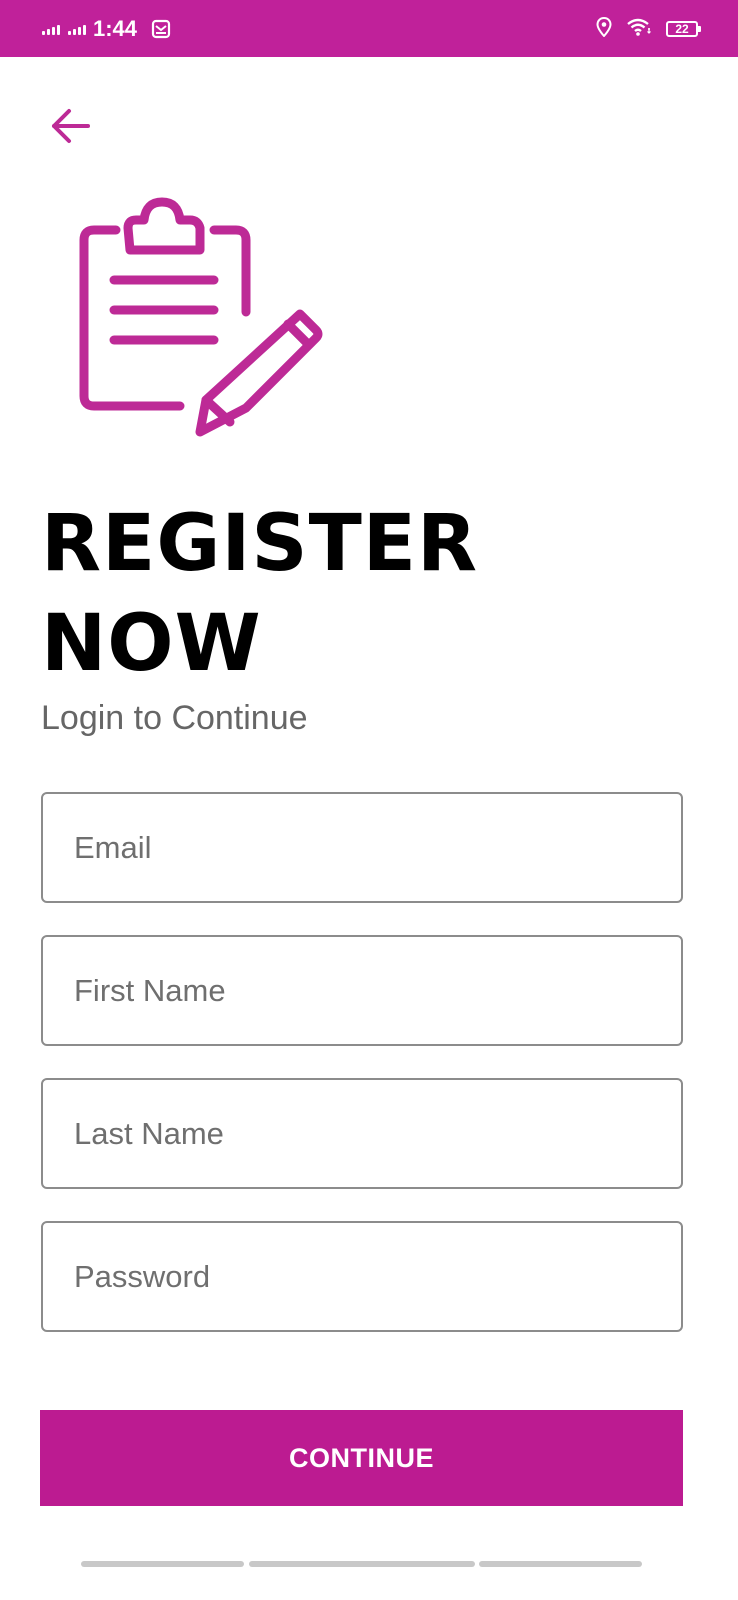 The height and width of the screenshot is (1600, 738). I want to click on status-time: 1:44, so click(115, 28).